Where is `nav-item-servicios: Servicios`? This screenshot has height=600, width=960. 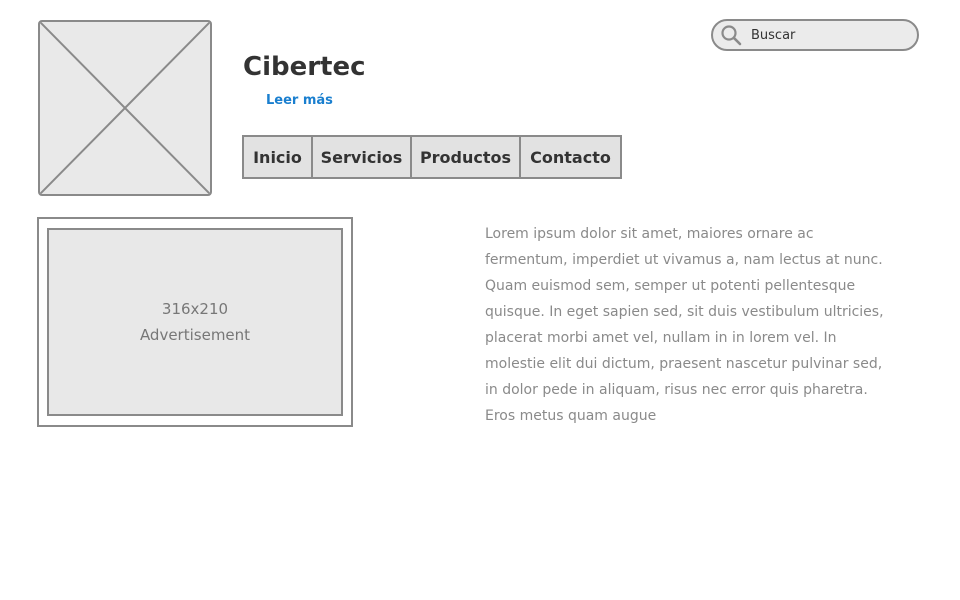 nav-item-servicios: Servicios is located at coordinates (362, 157).